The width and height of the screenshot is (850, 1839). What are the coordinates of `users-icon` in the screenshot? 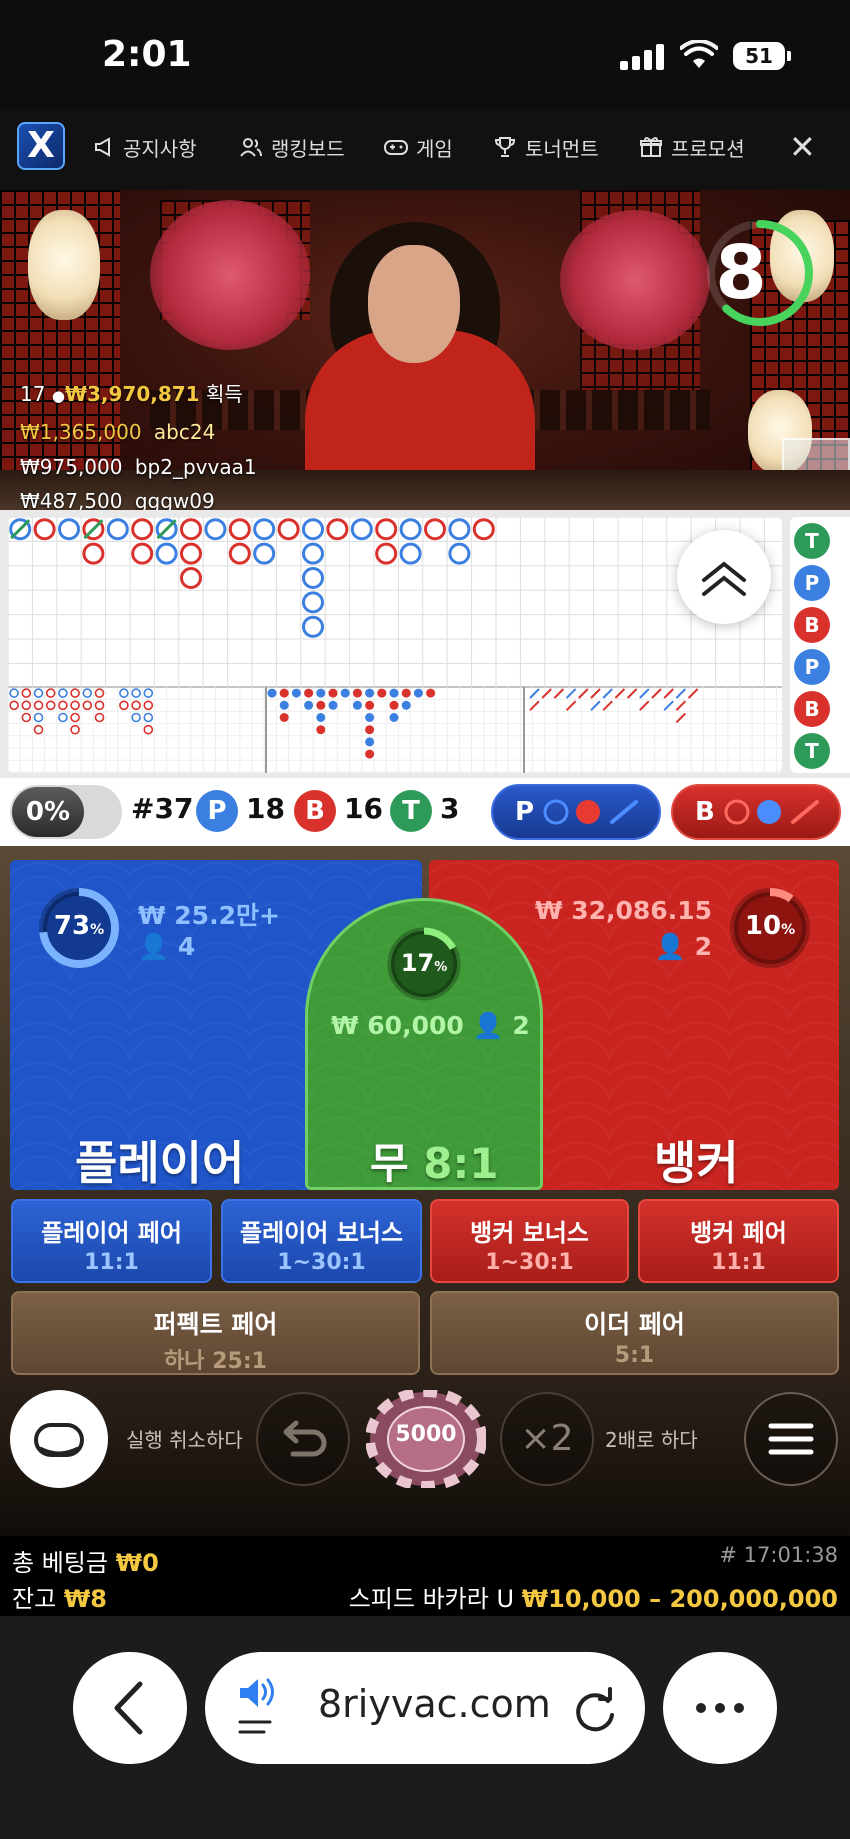 It's located at (251, 147).